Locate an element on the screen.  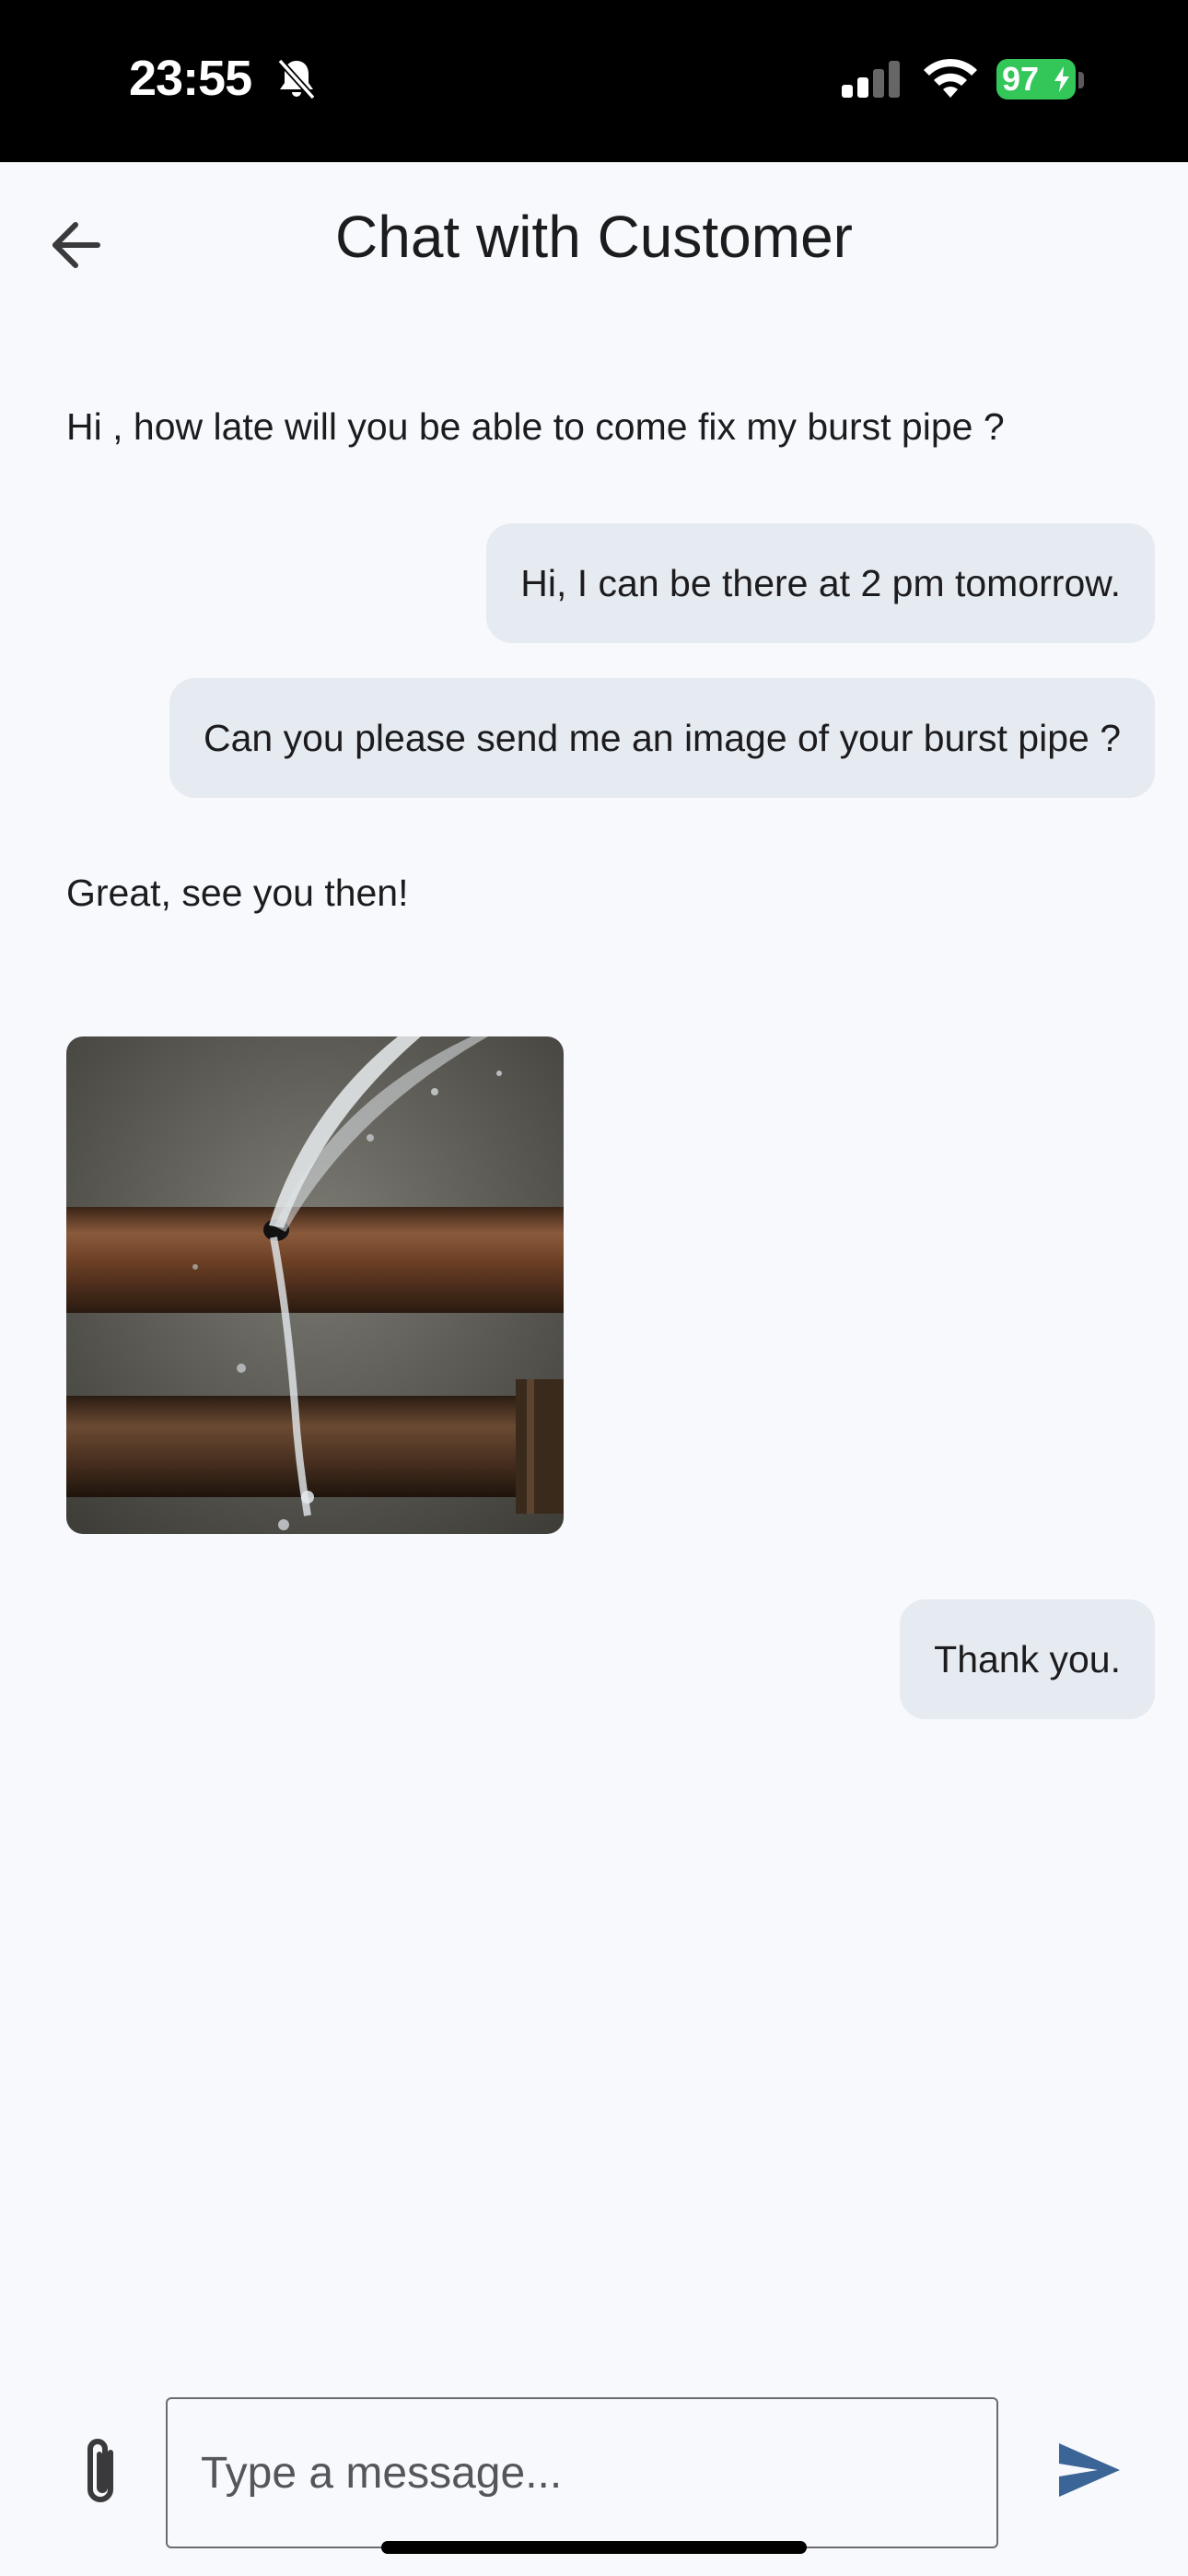
send-button is located at coordinates (1089, 2470).